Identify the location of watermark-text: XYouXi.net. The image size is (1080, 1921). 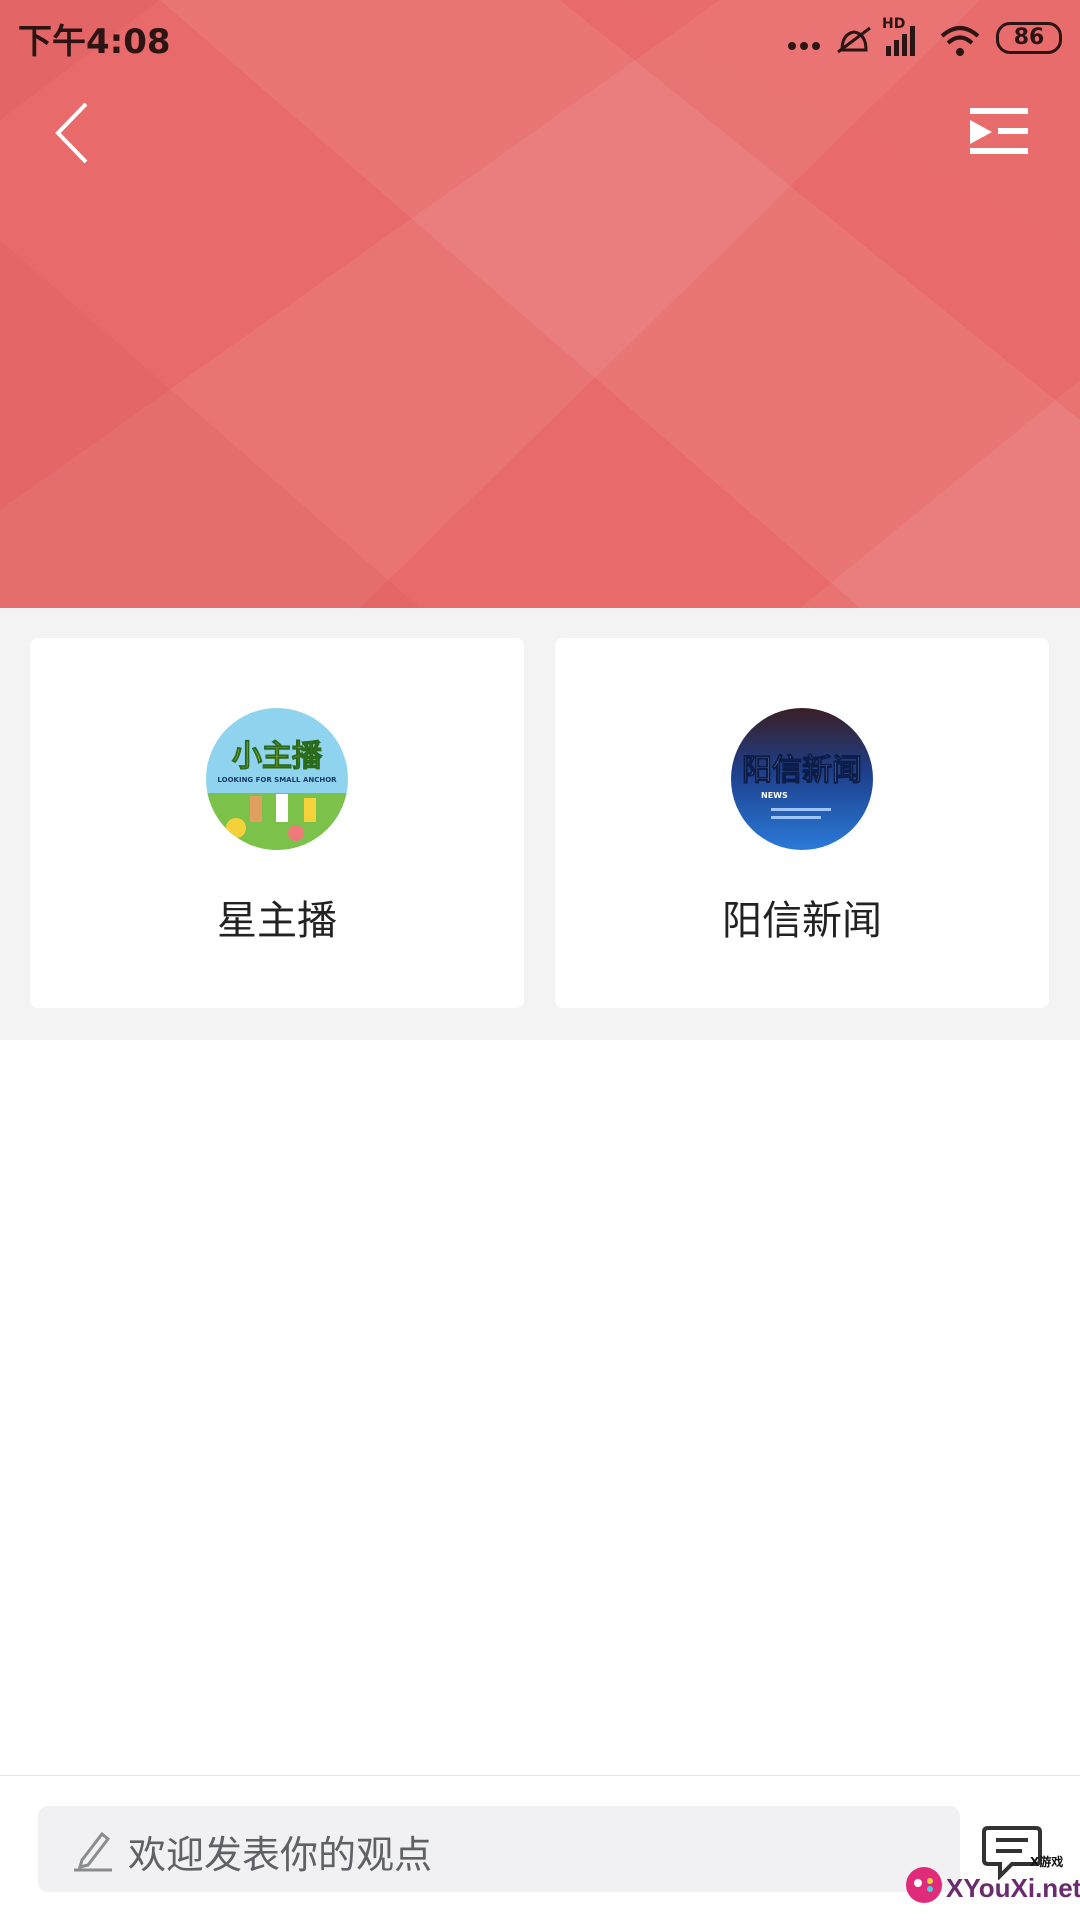
(1013, 1888).